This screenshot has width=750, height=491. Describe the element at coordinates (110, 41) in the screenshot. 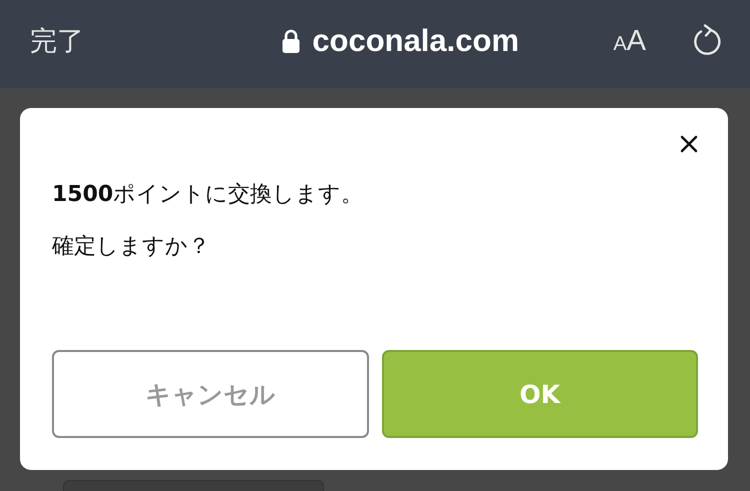

I see `done-button: 完了` at that location.